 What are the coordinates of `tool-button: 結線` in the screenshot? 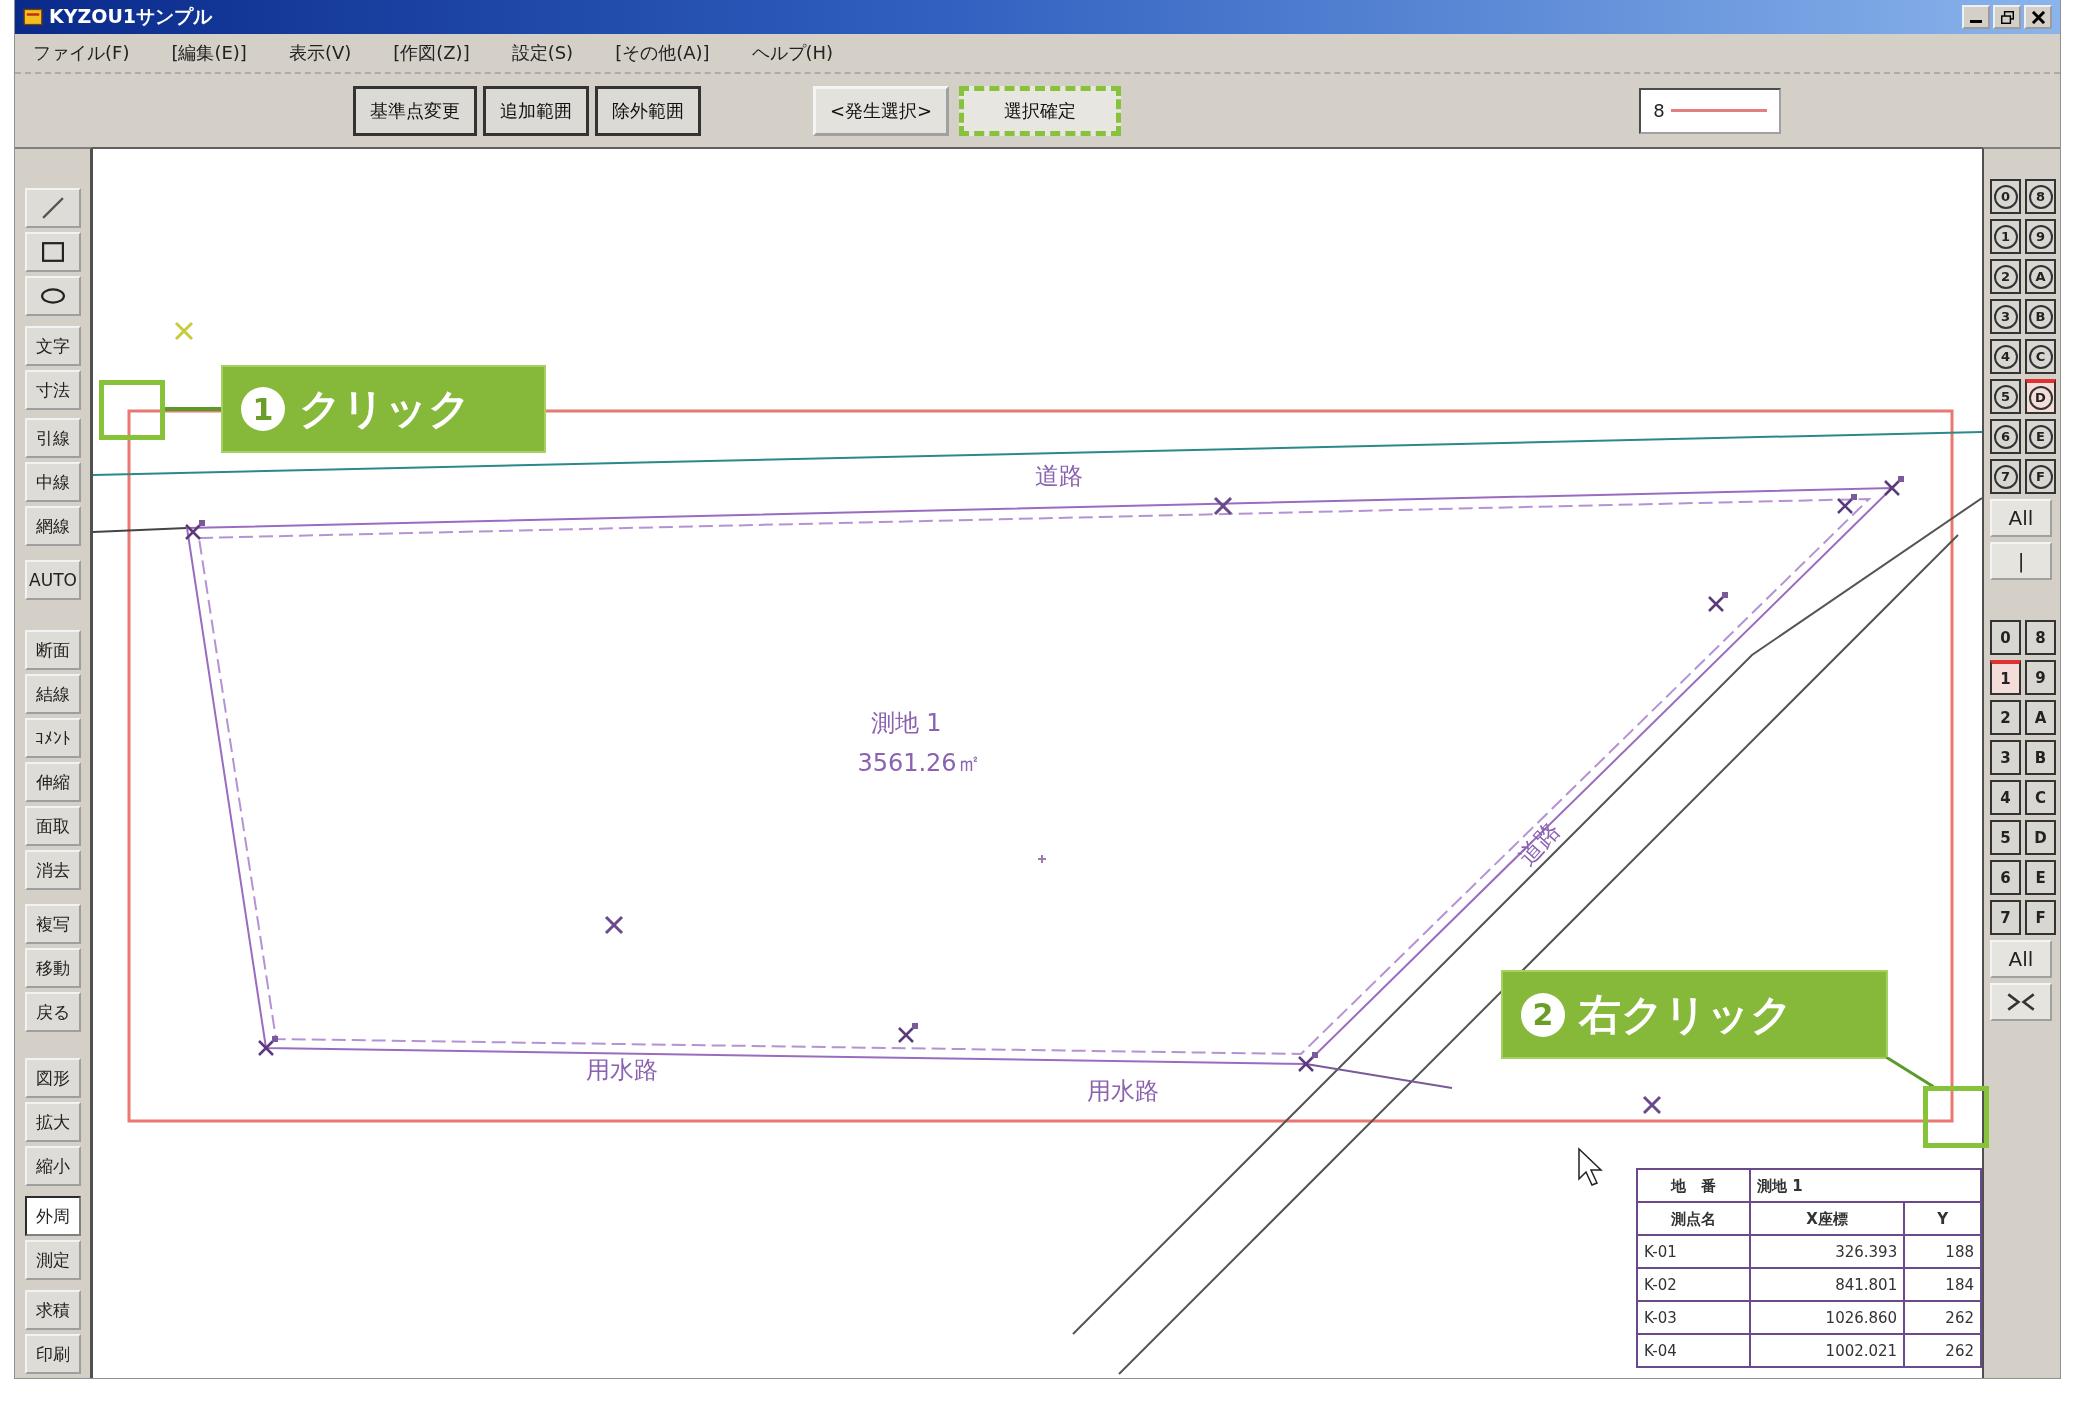 It's located at (53, 694).